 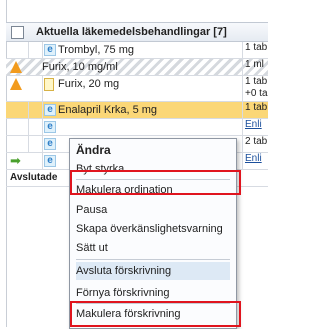 I want to click on dosage-cell: 2 tab, so click(x=255, y=144).